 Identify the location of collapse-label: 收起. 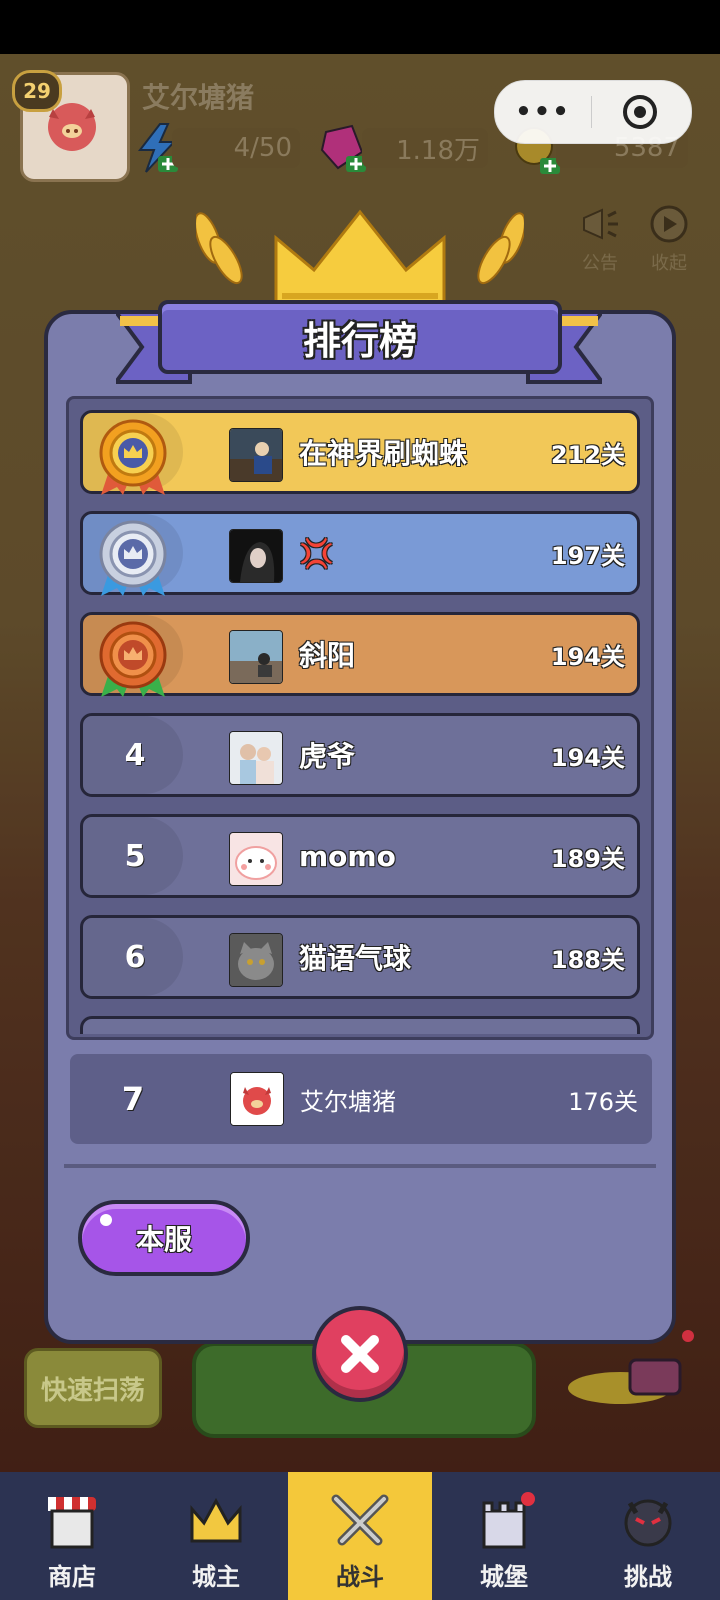
(669, 263).